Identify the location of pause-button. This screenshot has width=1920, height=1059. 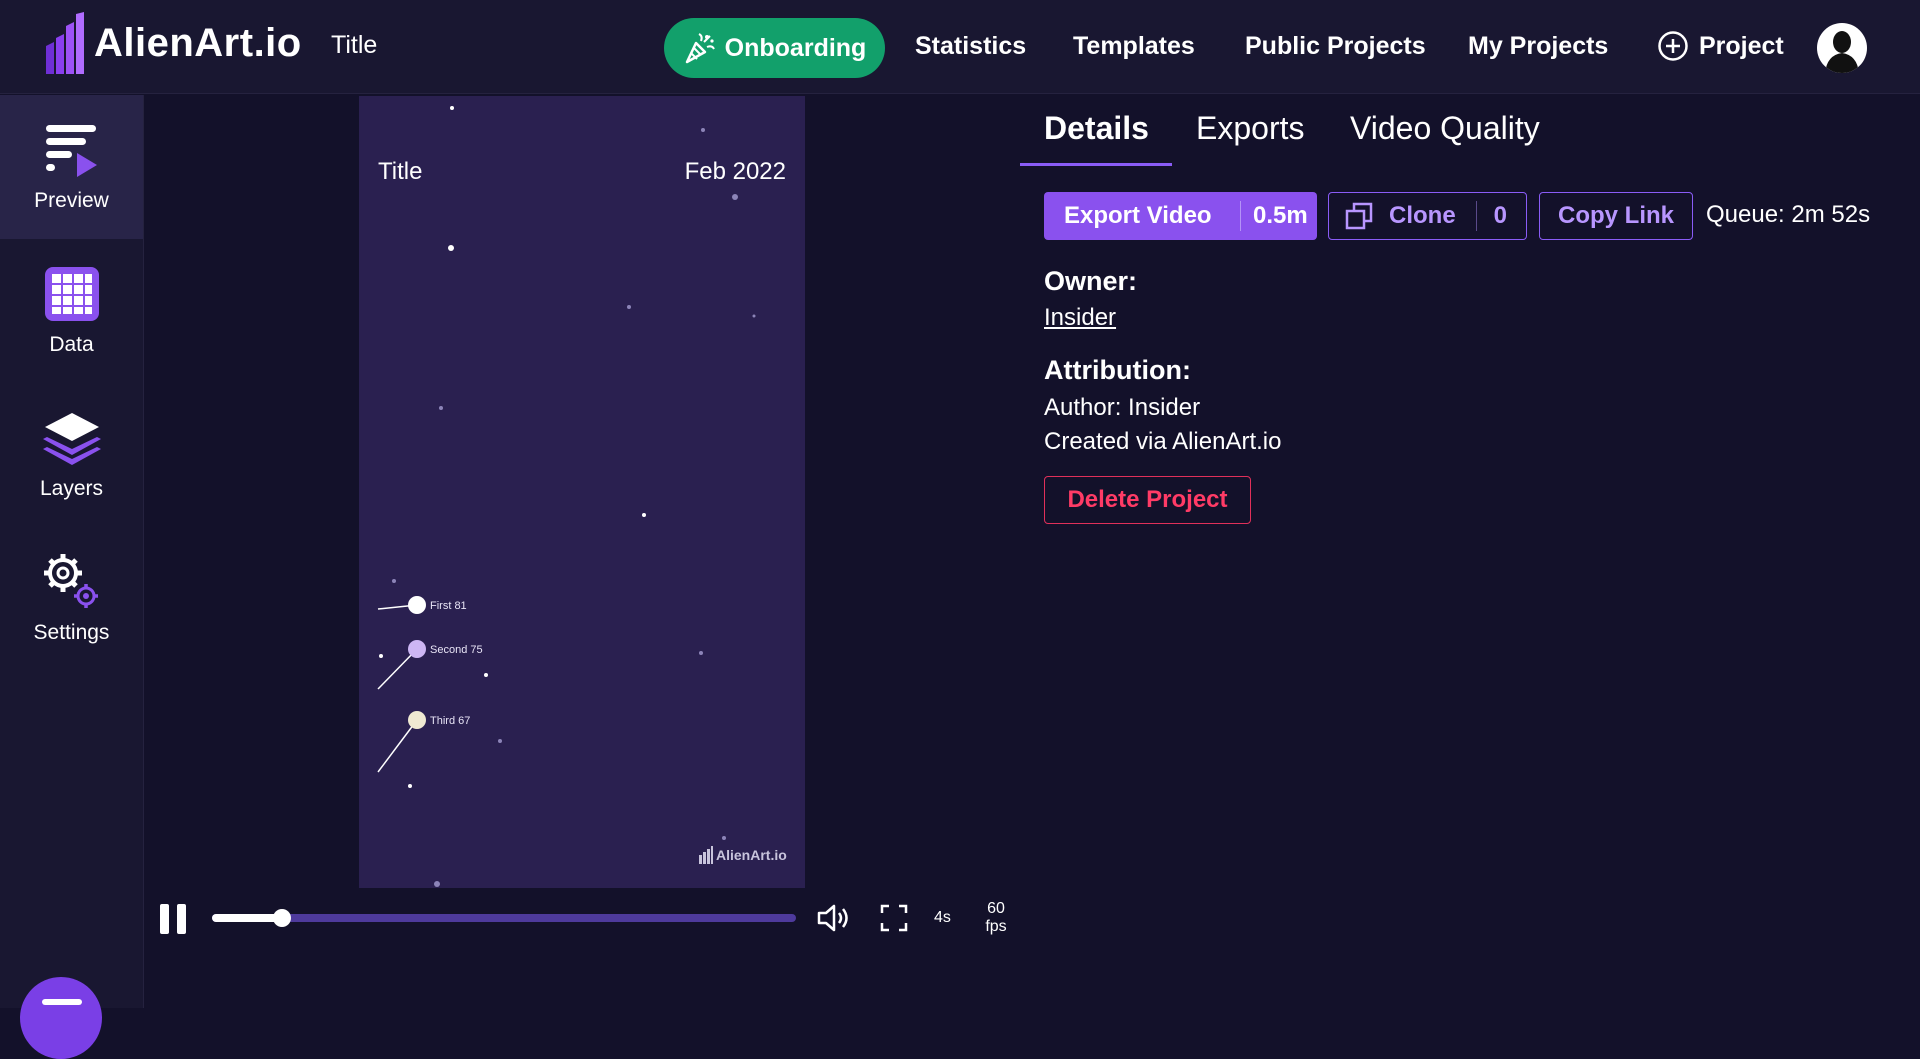
(174, 919).